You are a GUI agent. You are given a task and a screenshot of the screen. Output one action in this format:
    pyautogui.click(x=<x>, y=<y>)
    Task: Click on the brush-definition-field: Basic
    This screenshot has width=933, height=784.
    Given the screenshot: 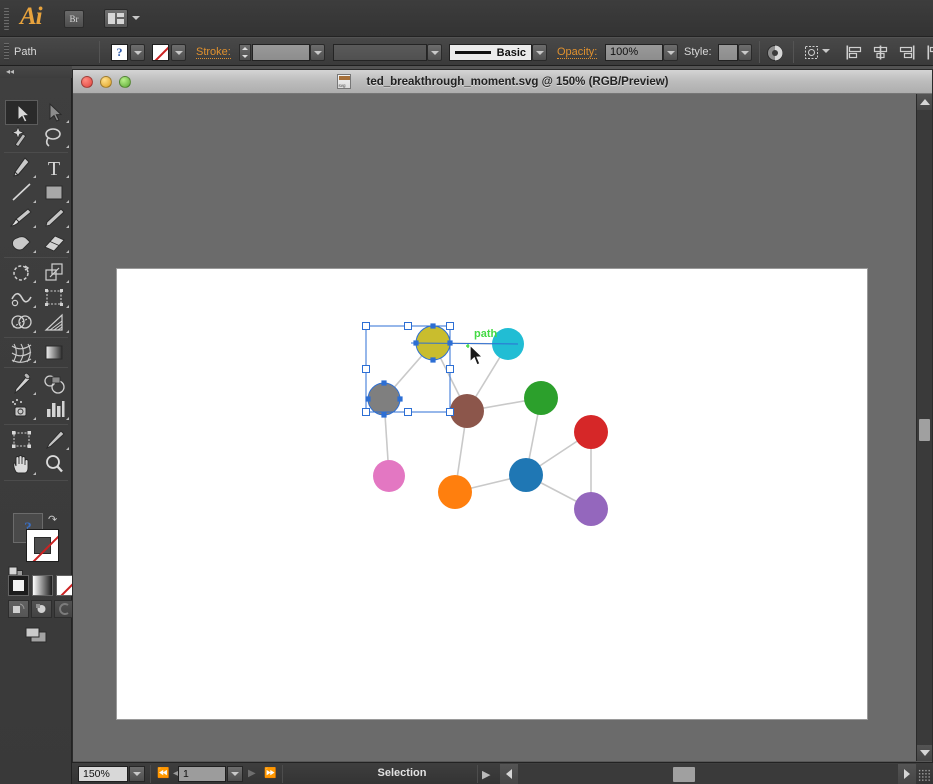 What is the action you would take?
    pyautogui.click(x=490, y=52)
    